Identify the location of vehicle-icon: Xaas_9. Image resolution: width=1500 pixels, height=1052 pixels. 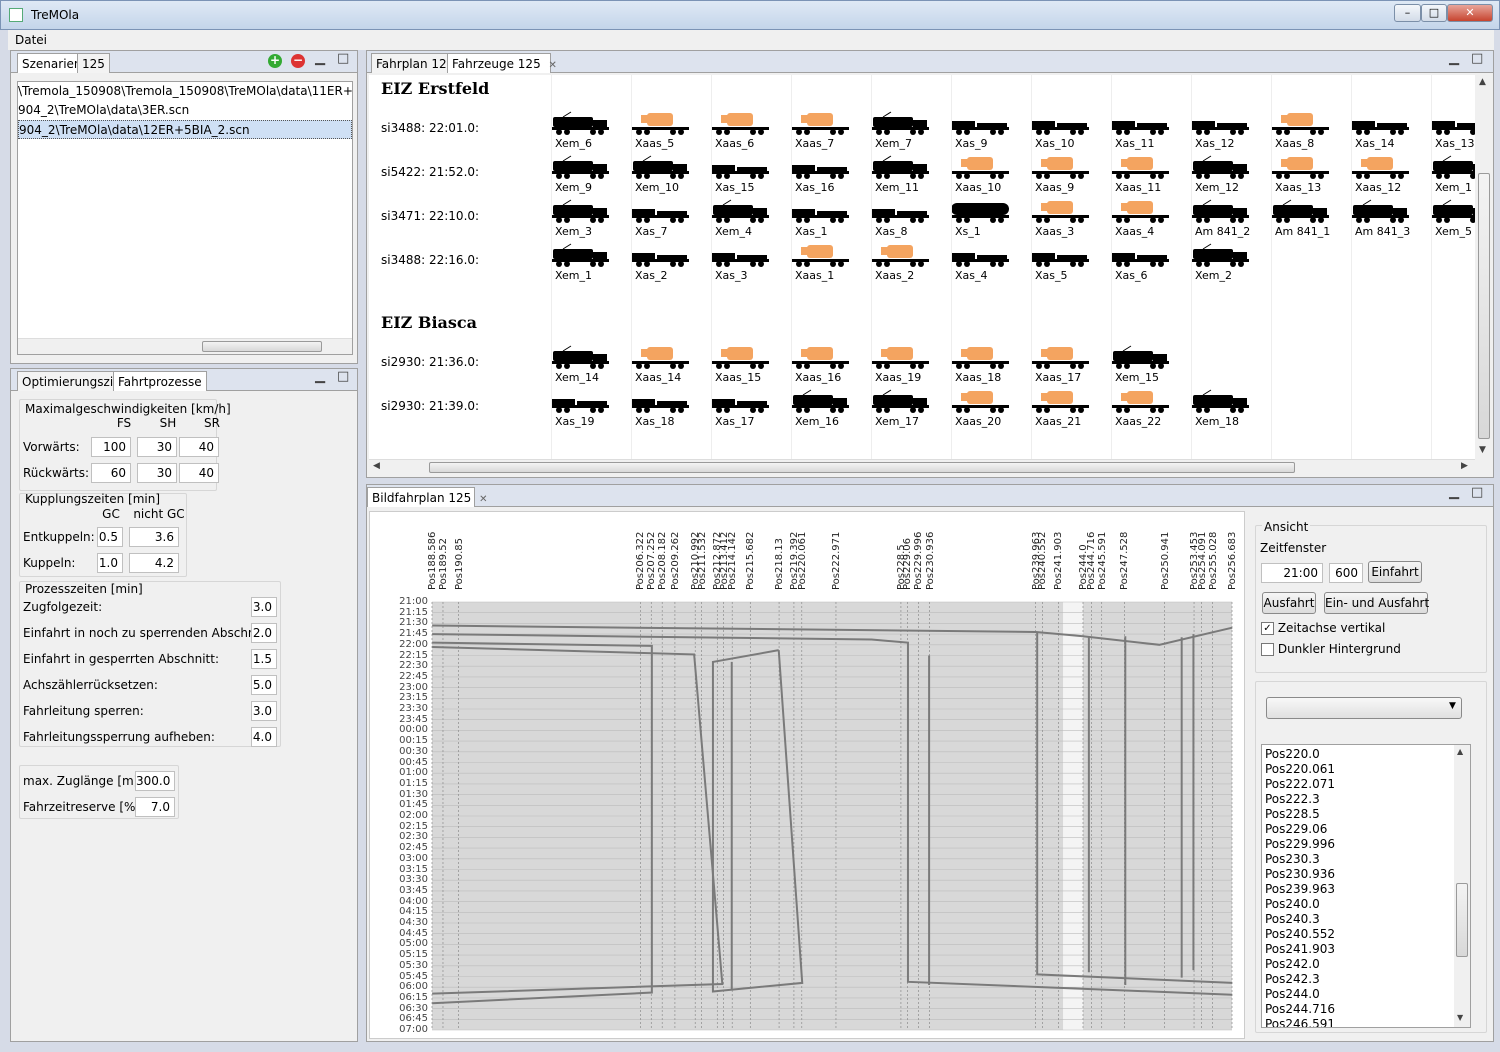
(1069, 175).